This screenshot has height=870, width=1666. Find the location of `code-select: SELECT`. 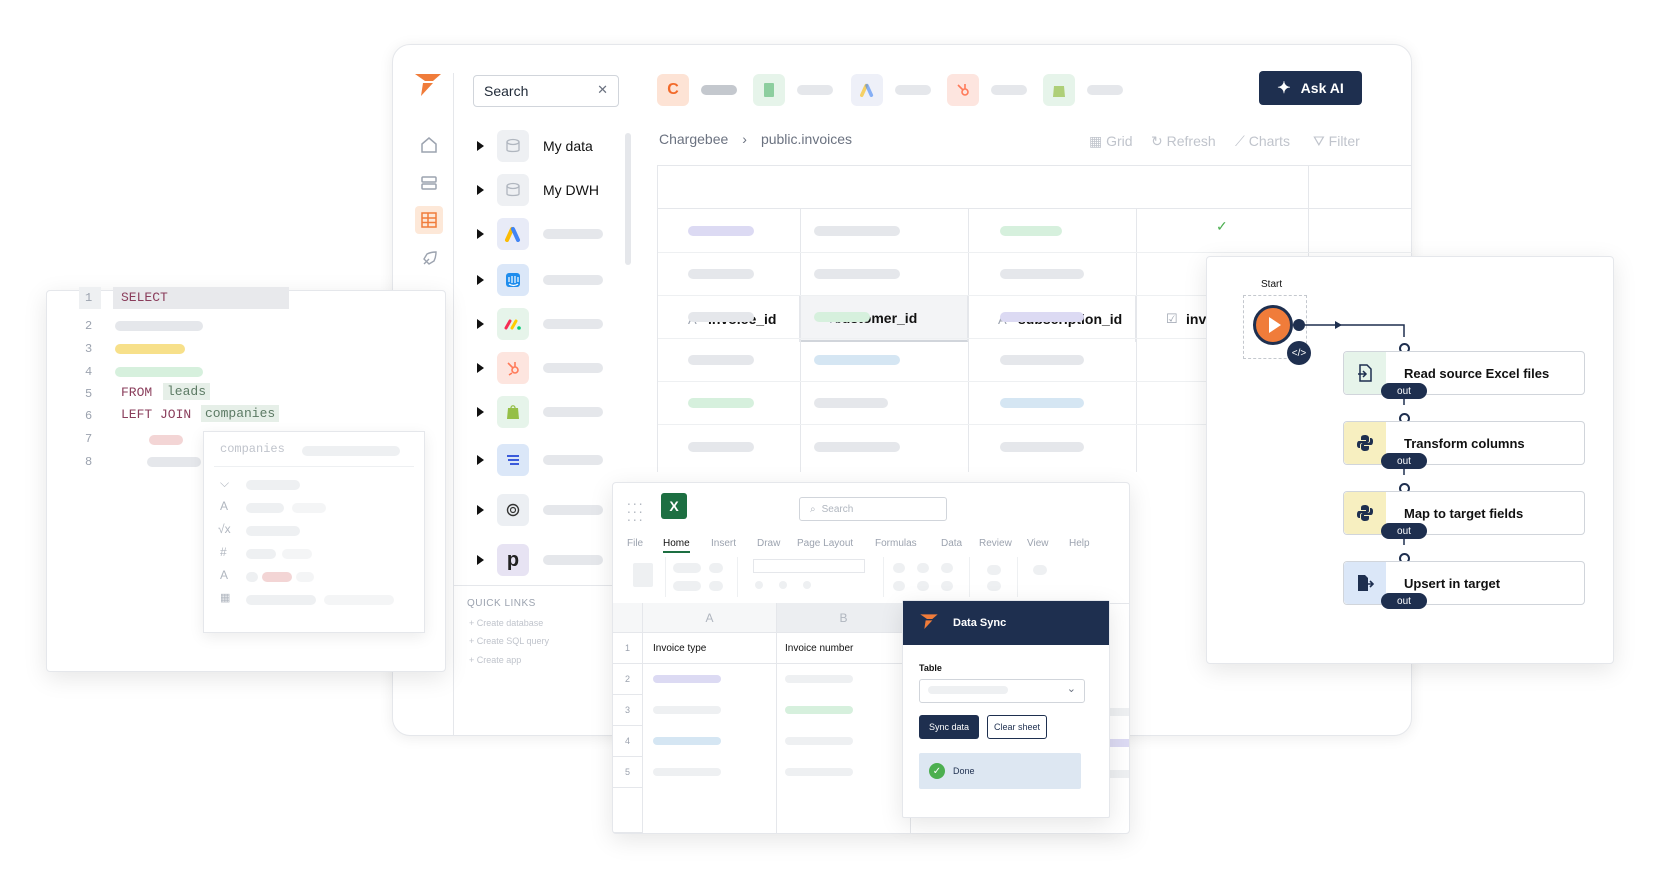

code-select: SELECT is located at coordinates (201, 298).